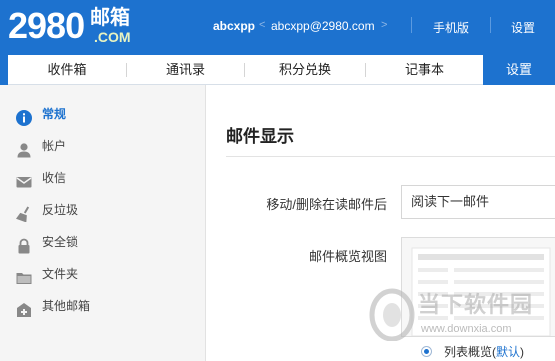  What do you see at coordinates (102, 114) in the screenshot?
I see `sidebar-item-general: 常规` at bounding box center [102, 114].